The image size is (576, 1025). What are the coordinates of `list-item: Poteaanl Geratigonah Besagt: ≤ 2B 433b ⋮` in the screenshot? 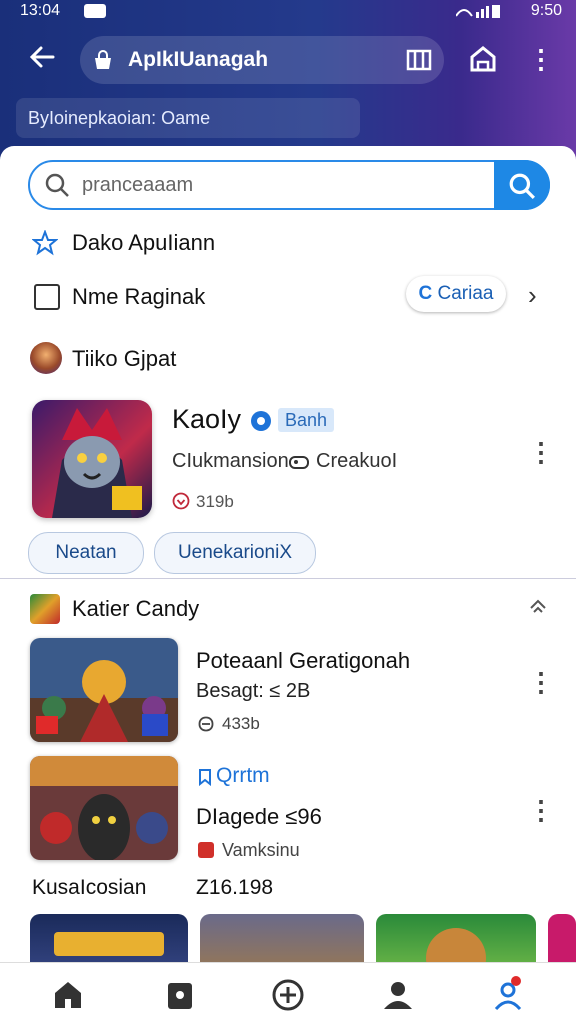 It's located at (288, 694).